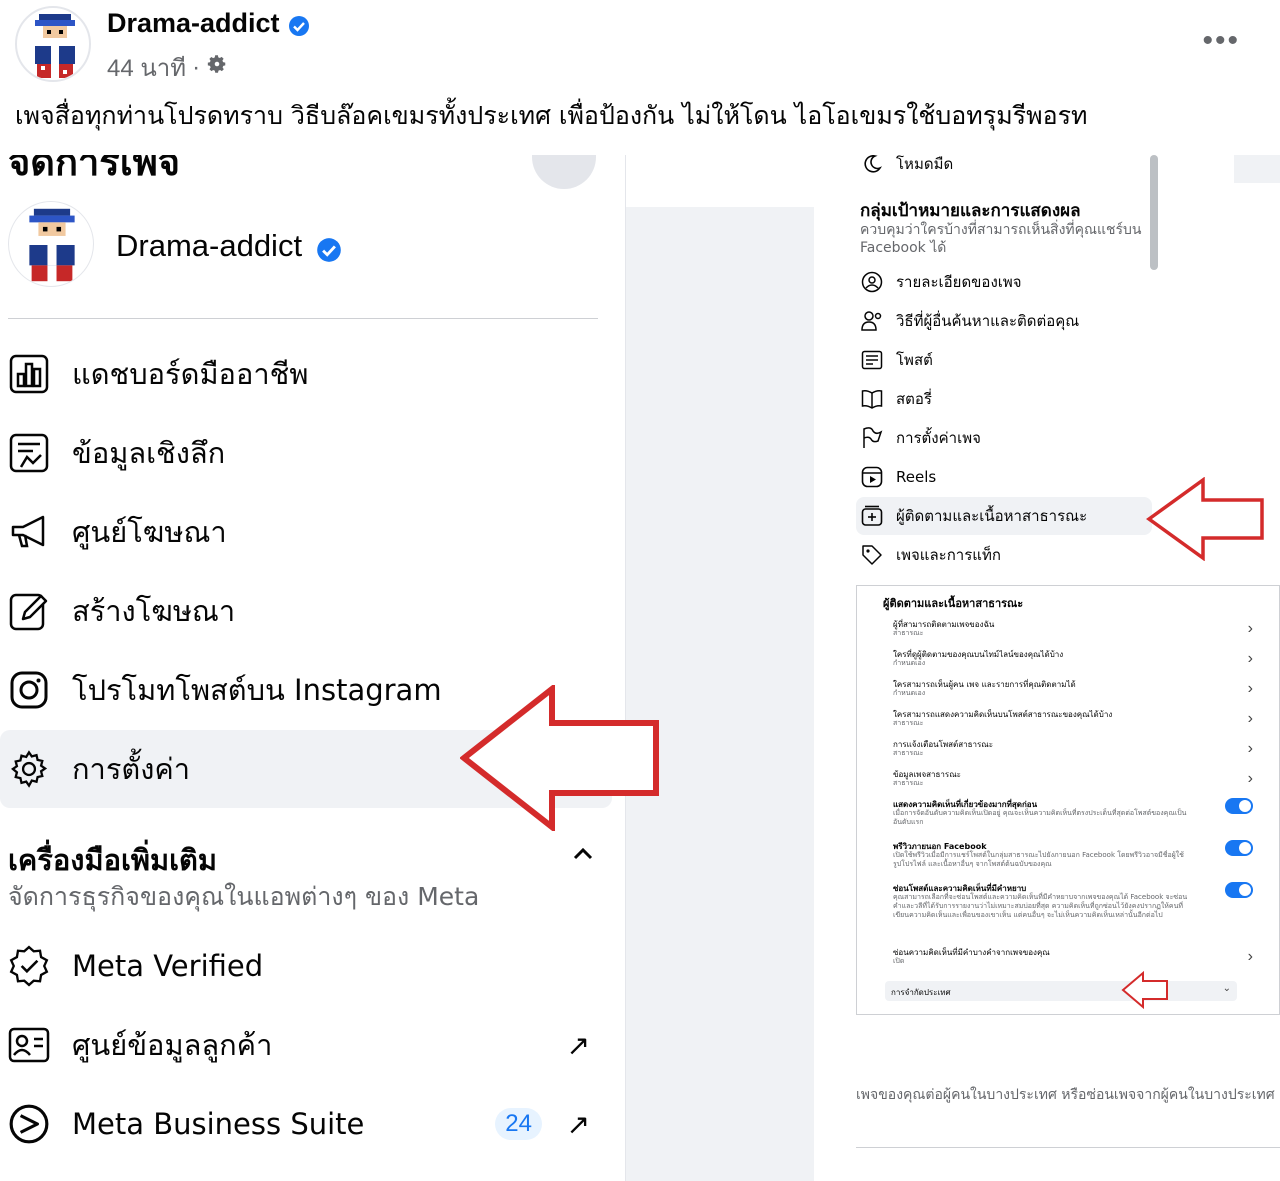 The image size is (1280, 1181). Describe the element at coordinates (1004, 169) in the screenshot. I see `menu-item-dark-mode: โหมดมืด` at that location.